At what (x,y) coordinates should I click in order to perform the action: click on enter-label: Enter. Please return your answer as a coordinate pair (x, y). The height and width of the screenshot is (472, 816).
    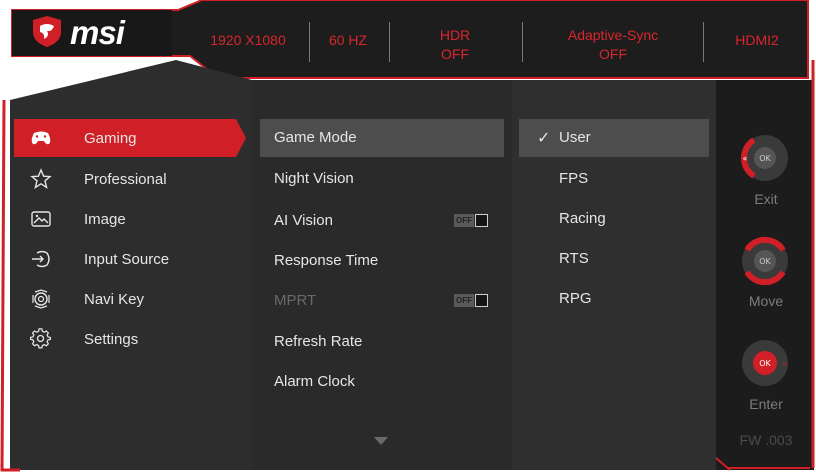
    Looking at the image, I should click on (766, 404).